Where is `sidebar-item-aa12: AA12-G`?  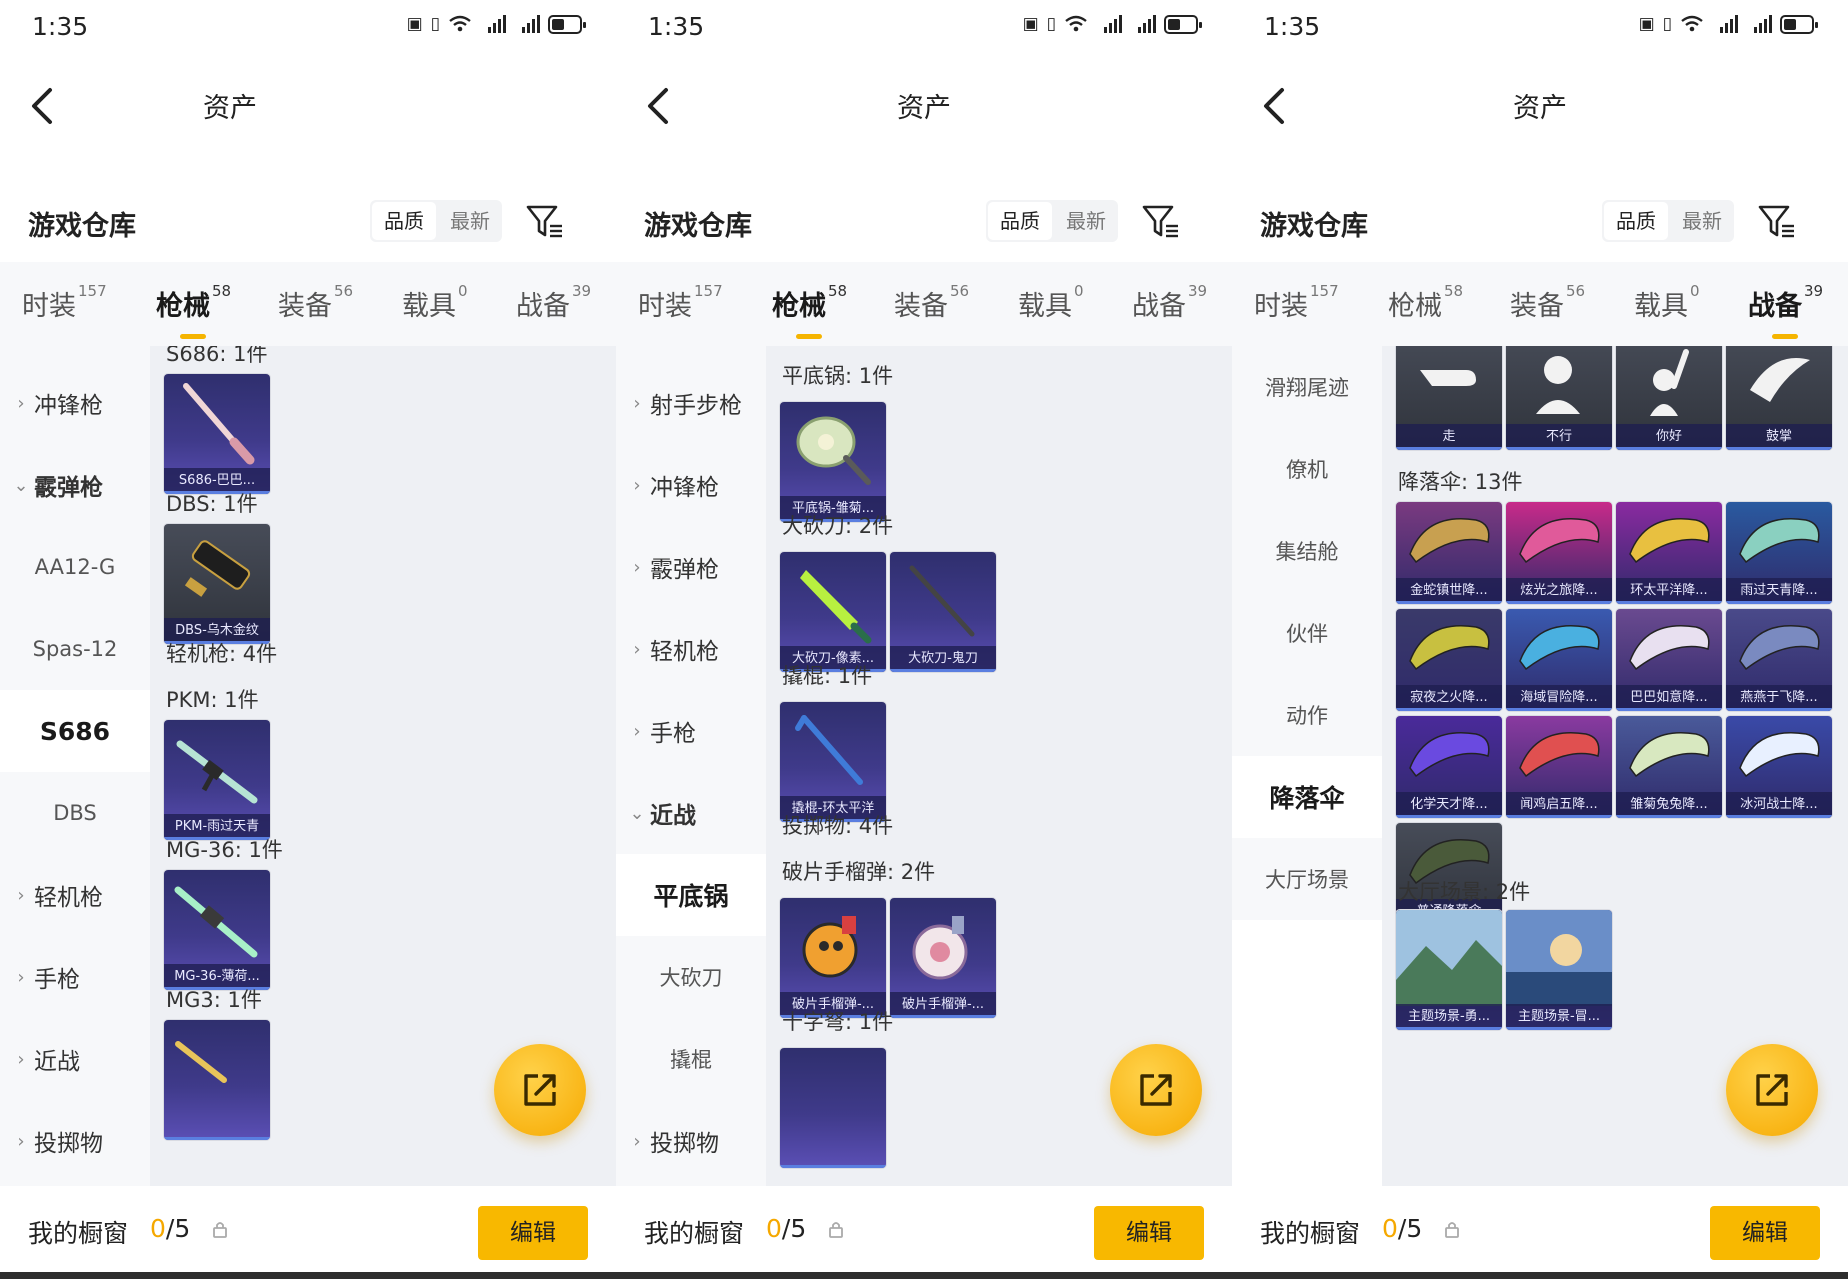 sidebar-item-aa12: AA12-G is located at coordinates (75, 567).